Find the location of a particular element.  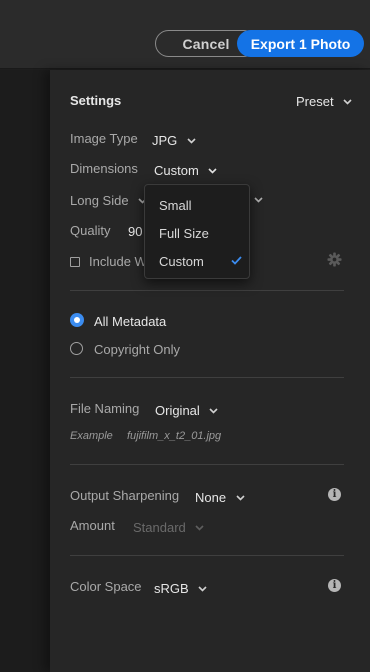

left-canvas-strip is located at coordinates (25, 371).